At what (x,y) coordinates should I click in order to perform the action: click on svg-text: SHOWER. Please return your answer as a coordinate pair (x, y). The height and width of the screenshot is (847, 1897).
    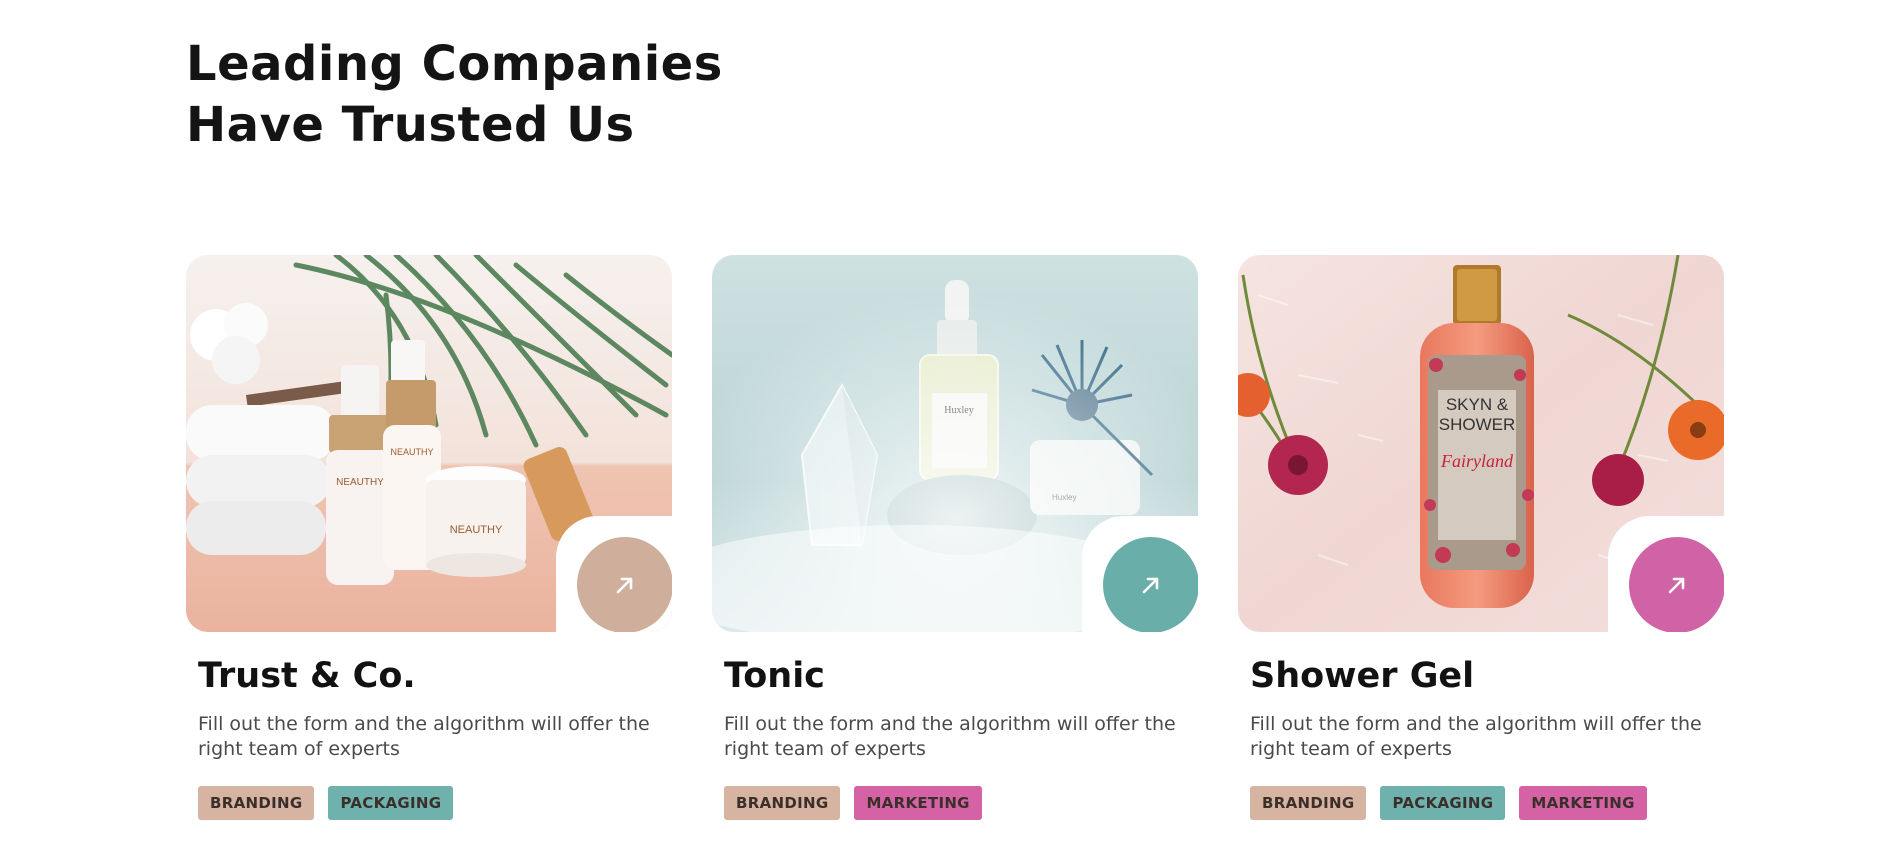
    Looking at the image, I should click on (1477, 424).